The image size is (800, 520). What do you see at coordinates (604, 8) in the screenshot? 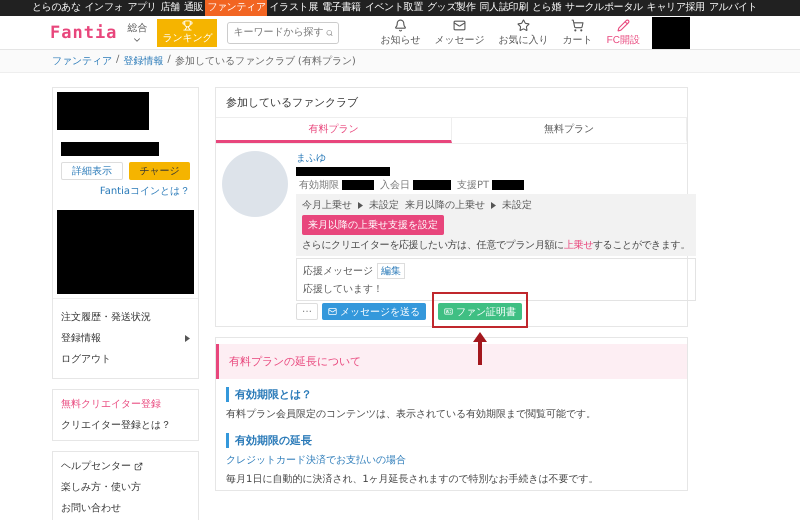
I see `top-nav-link: サークルポータル` at bounding box center [604, 8].